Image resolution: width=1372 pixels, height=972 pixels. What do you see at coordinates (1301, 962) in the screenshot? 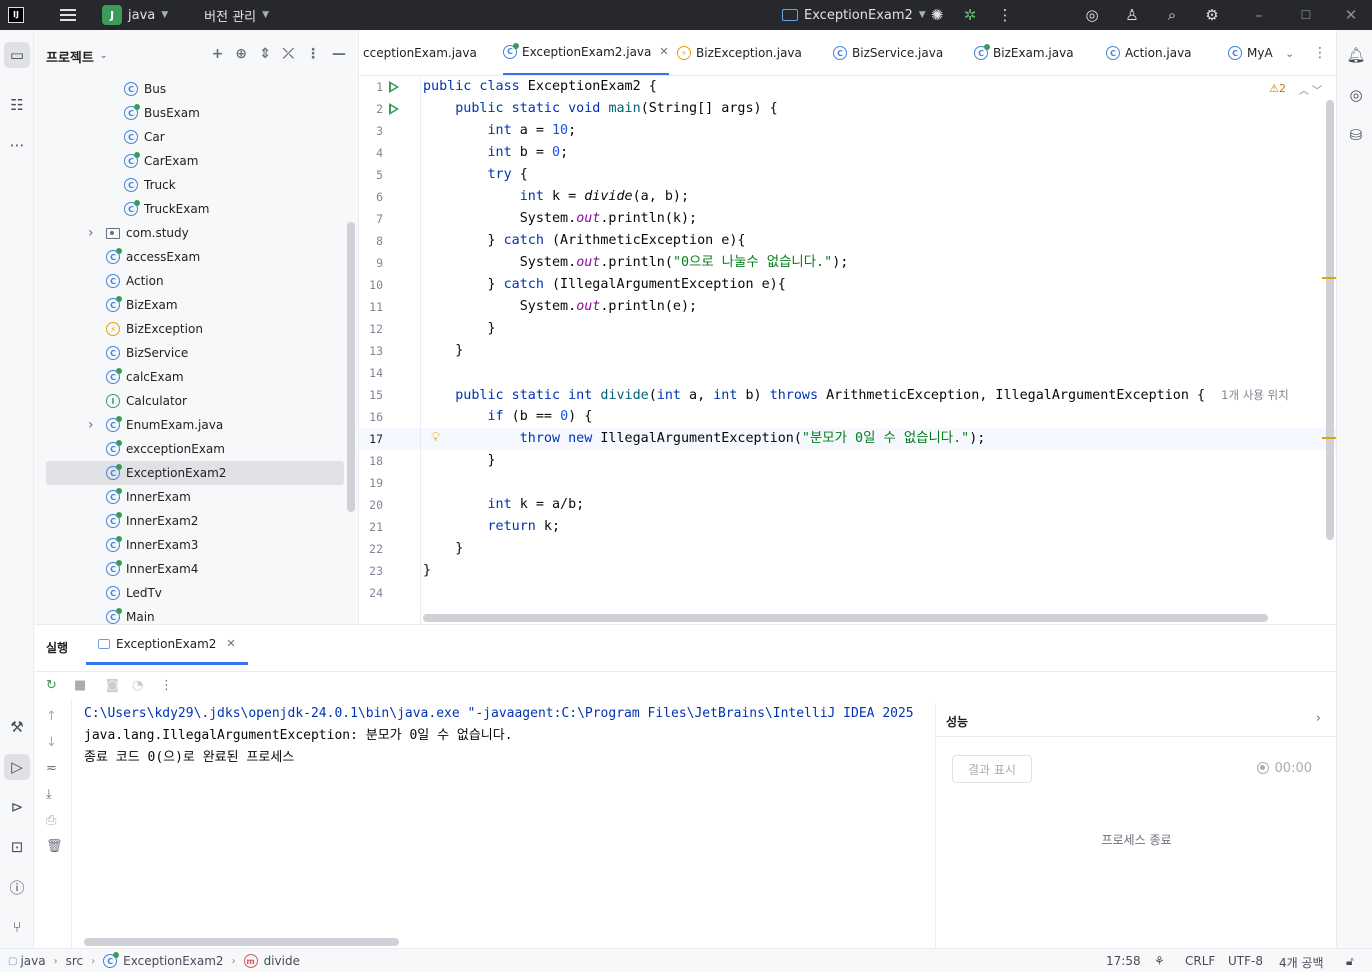
I see `indent-setting: 4개 공백` at bounding box center [1301, 962].